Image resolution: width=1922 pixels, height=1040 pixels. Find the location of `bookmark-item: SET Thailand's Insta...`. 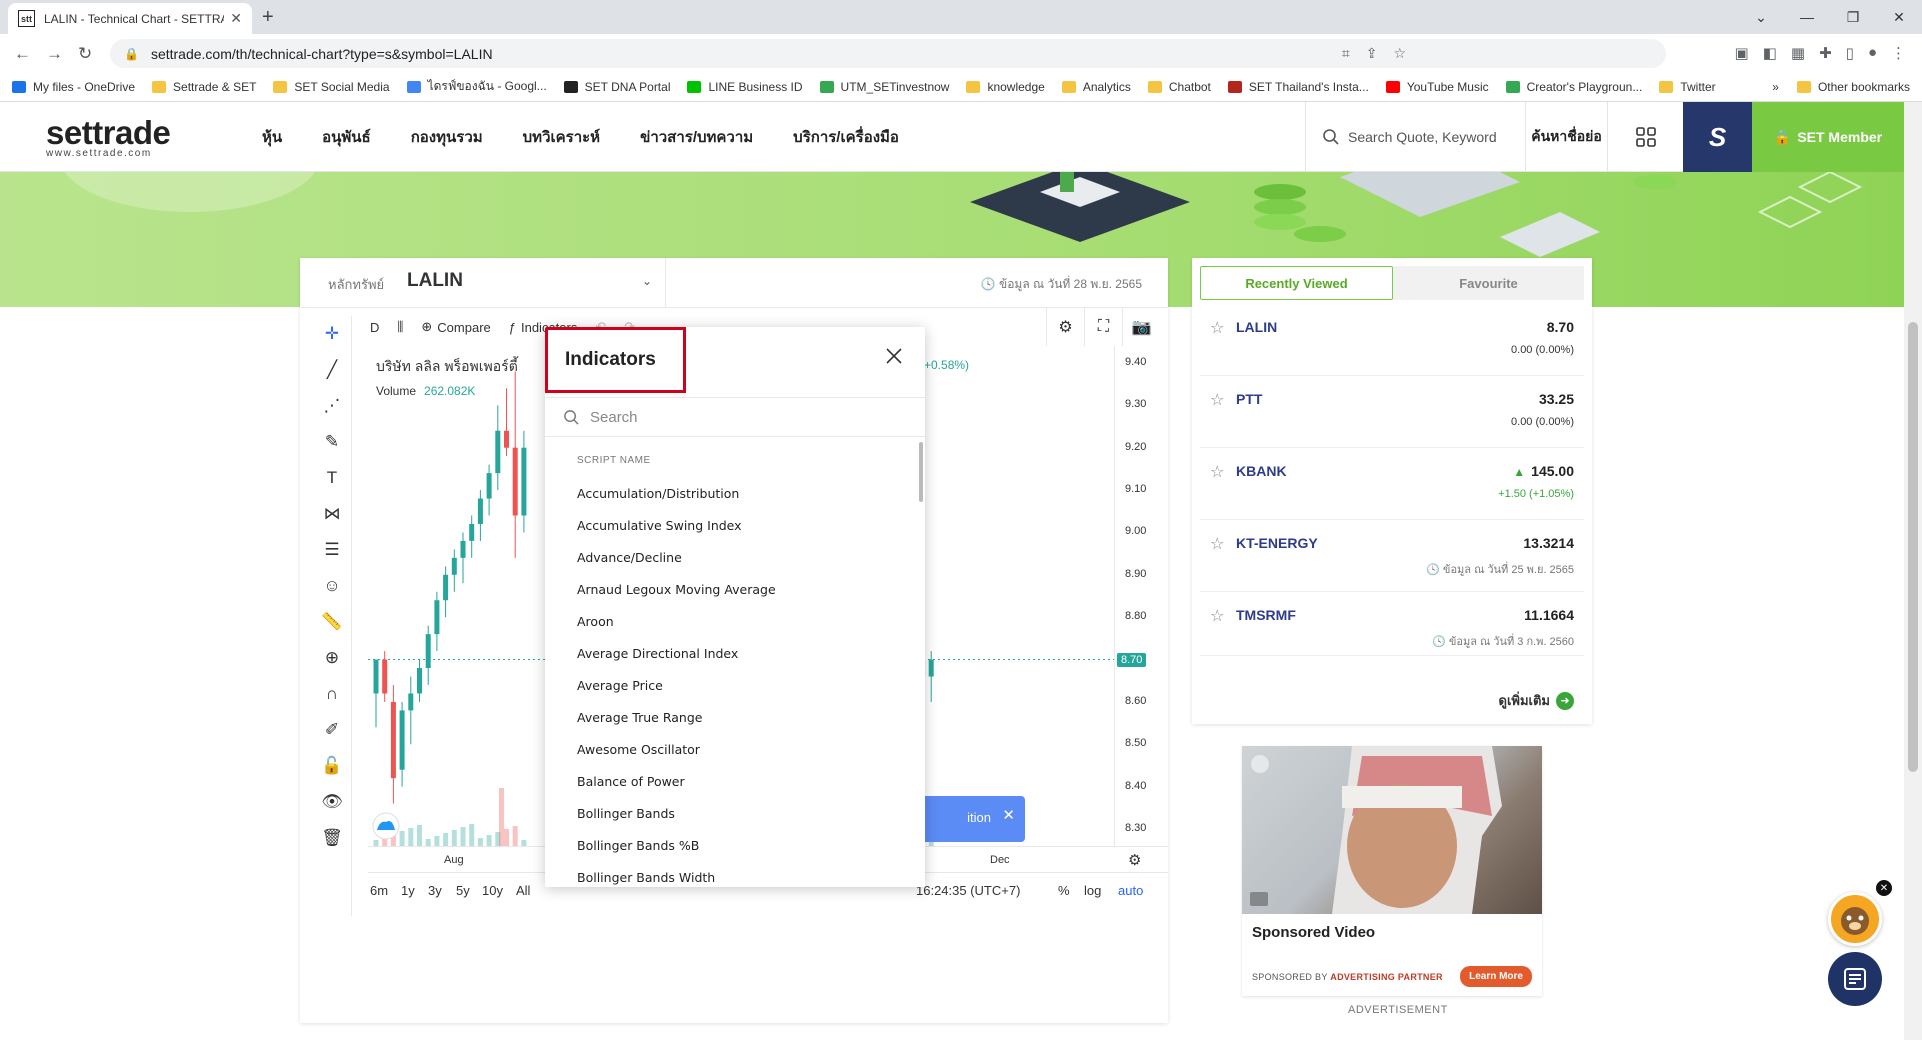

bookmark-item: SET Thailand's Insta... is located at coordinates (1298, 87).